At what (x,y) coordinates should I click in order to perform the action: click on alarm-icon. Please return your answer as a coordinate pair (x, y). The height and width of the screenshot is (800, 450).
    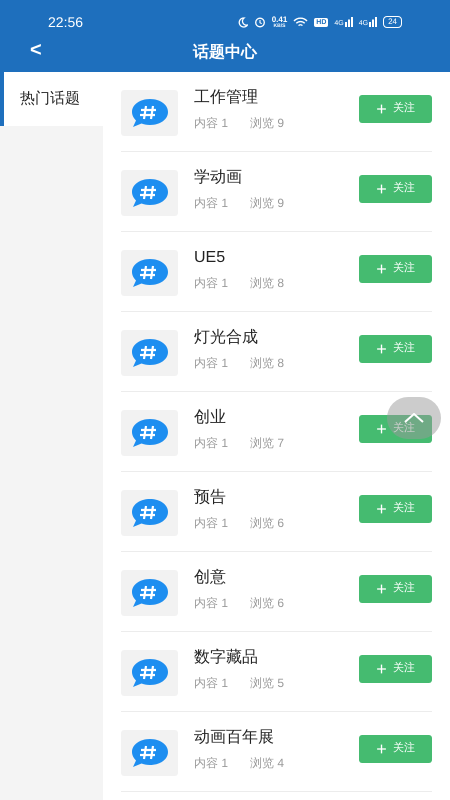
    Looking at the image, I should click on (260, 22).